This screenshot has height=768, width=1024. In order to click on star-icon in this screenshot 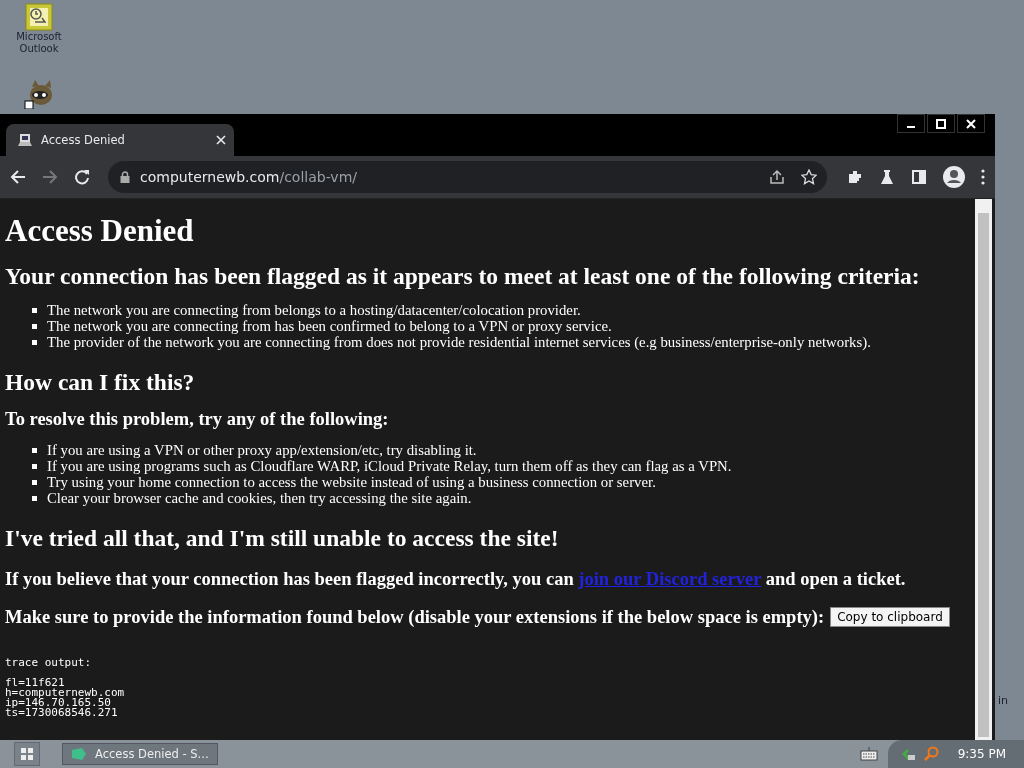, I will do `click(809, 177)`.